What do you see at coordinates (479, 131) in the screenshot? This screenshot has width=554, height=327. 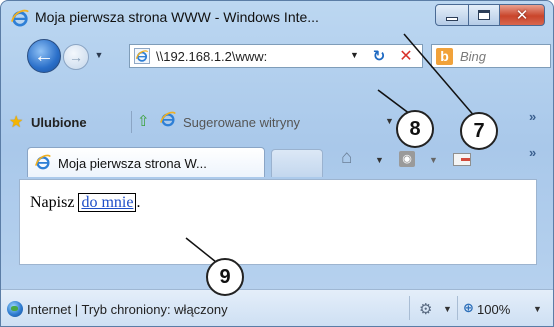 I see `callout-7: 7` at bounding box center [479, 131].